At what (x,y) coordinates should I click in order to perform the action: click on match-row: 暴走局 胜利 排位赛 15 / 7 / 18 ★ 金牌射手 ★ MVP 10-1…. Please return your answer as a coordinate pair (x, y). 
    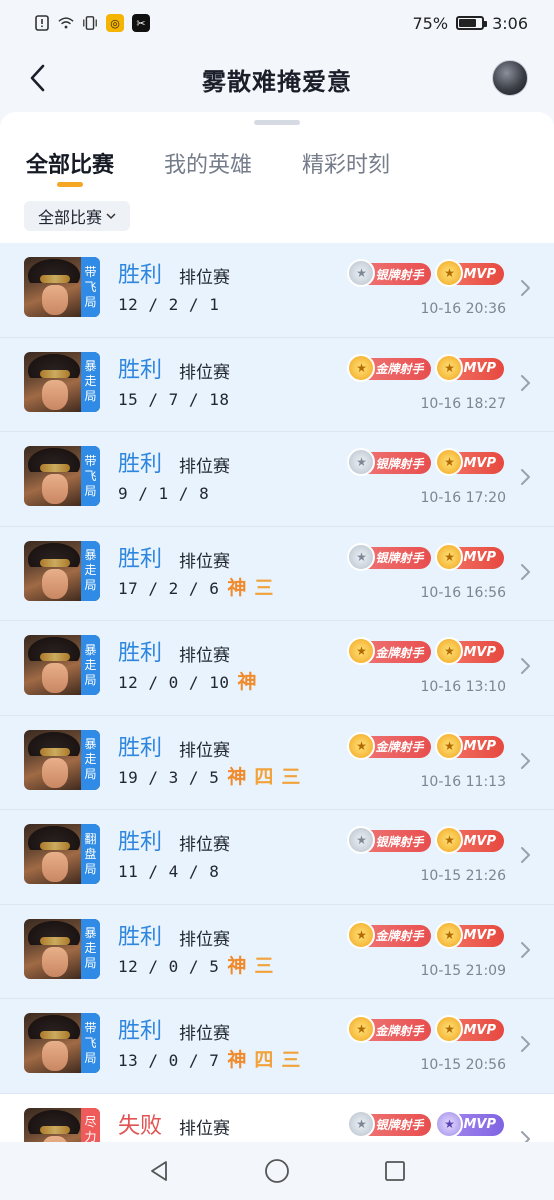
    Looking at the image, I should click on (277, 384).